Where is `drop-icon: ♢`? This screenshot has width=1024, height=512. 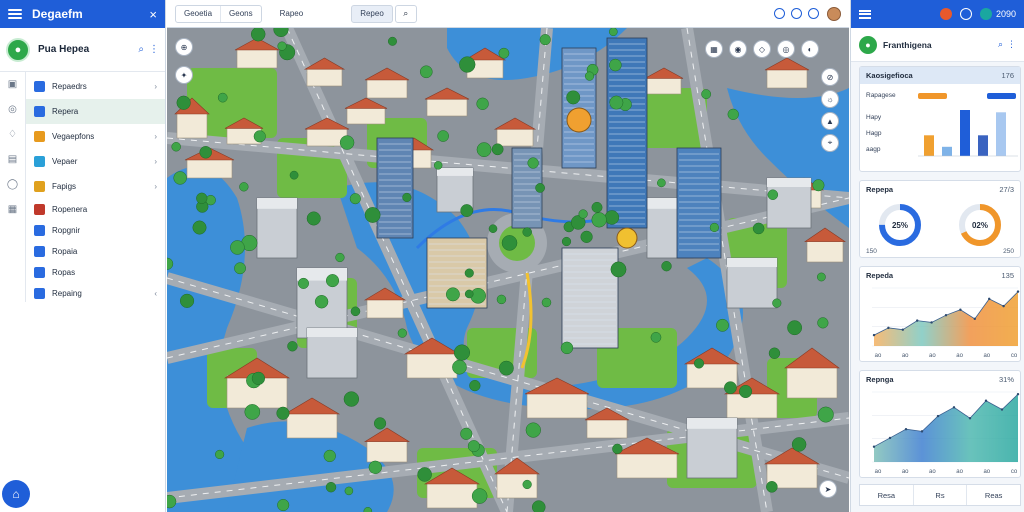 drop-icon: ♢ is located at coordinates (12, 134).